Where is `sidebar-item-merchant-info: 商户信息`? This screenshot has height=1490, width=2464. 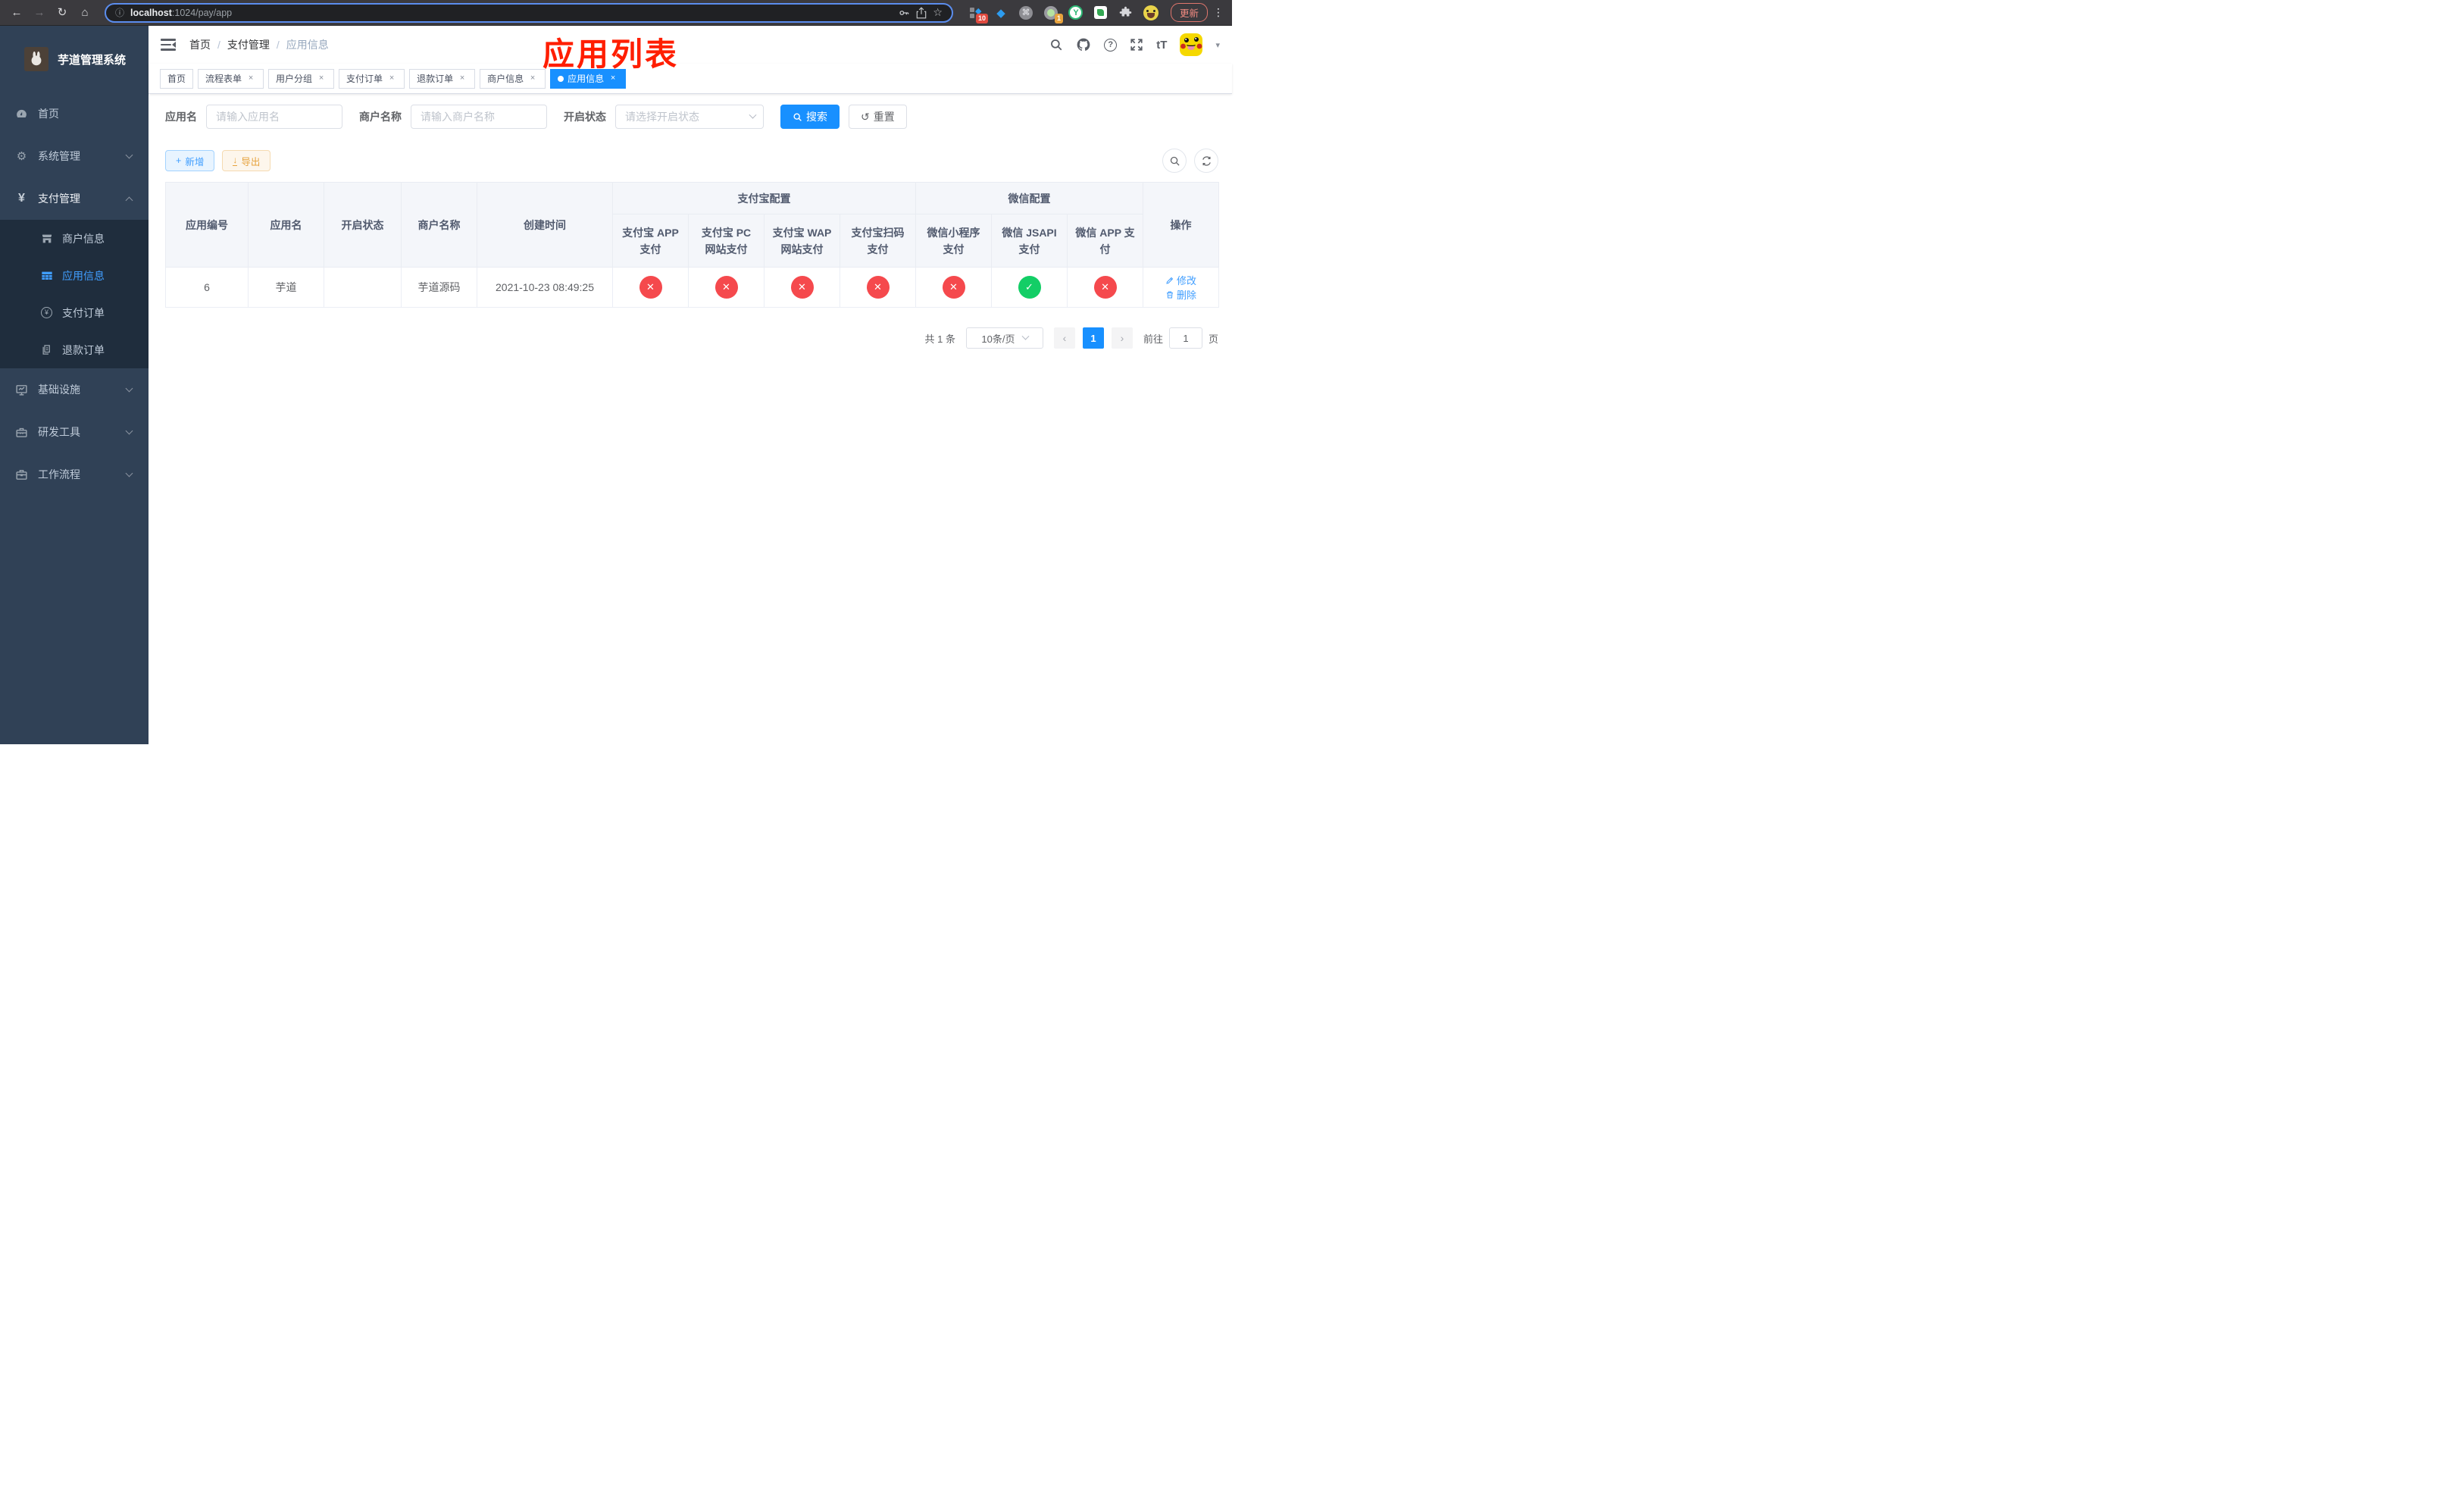
sidebar-item-merchant-info: 商户信息 is located at coordinates (74, 238).